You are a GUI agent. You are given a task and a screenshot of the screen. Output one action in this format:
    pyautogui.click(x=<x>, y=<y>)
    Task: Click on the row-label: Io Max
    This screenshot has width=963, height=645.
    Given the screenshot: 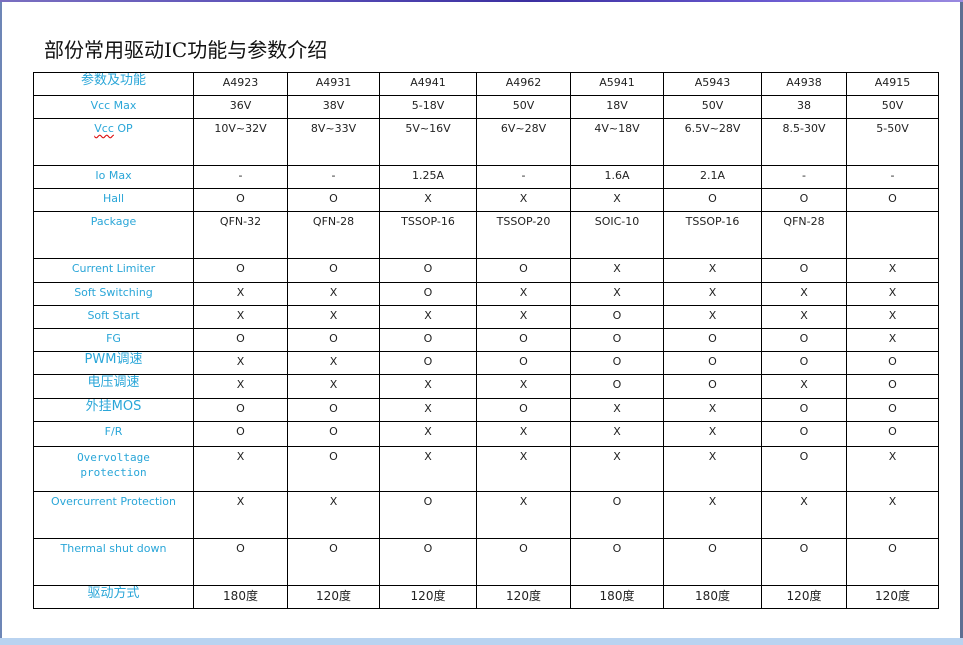 What is the action you would take?
    pyautogui.click(x=113, y=175)
    